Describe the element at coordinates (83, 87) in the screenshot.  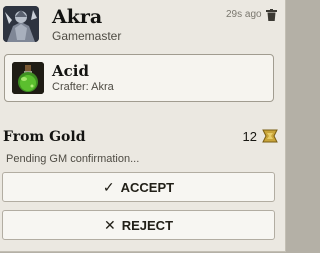
I see `item-crafter: Crafter: Akra` at that location.